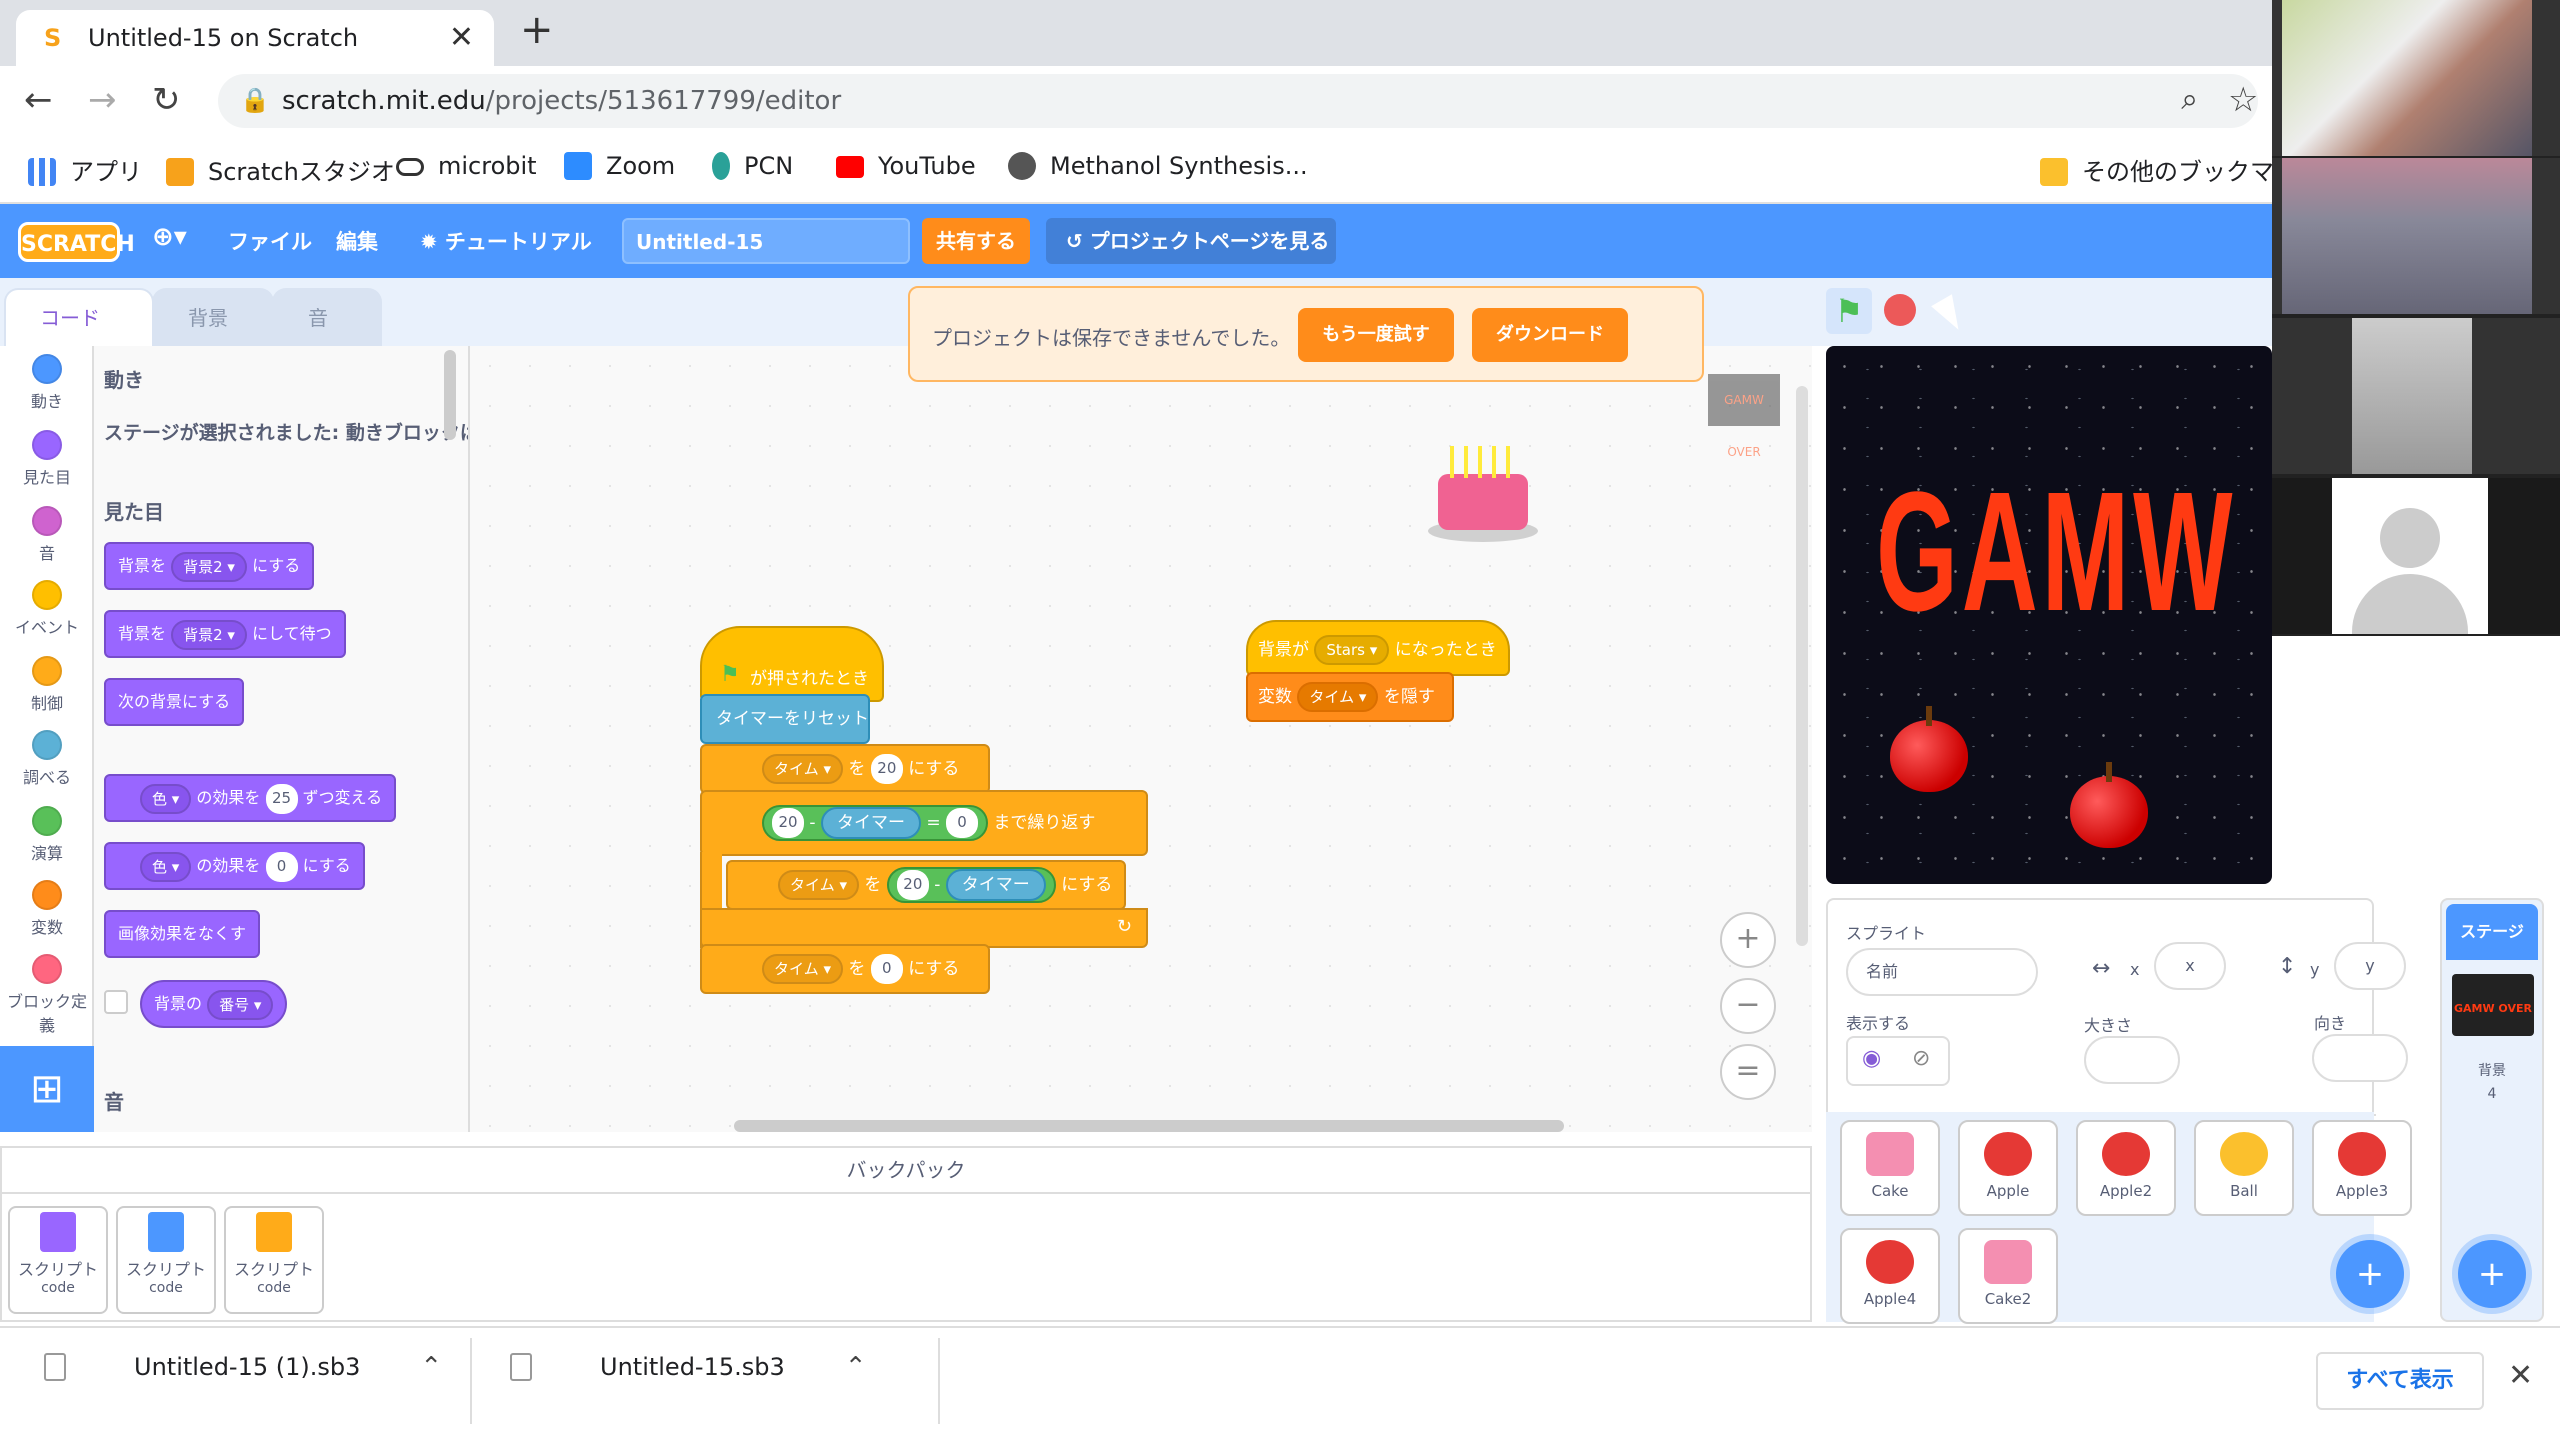 The image size is (2560, 1440). Describe the element at coordinates (1352, 650) in the screenshot. I see `backdrop-dropdown: Stars ▾` at that location.